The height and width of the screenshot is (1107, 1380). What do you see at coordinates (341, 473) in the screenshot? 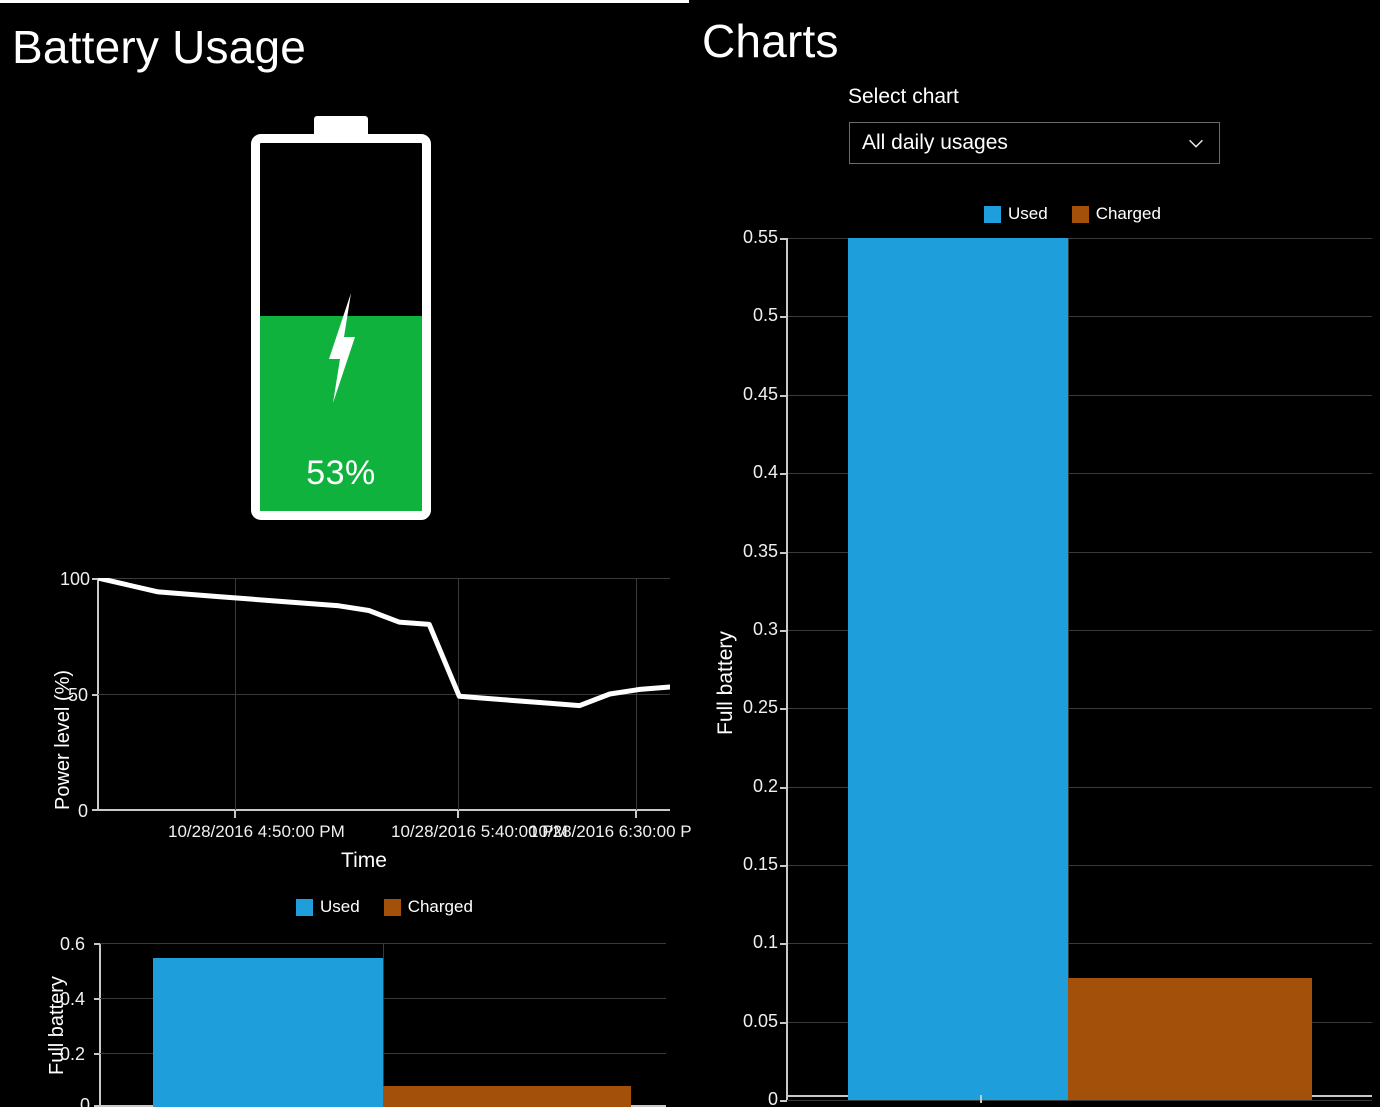
I see `battery-percent-label: 53%` at bounding box center [341, 473].